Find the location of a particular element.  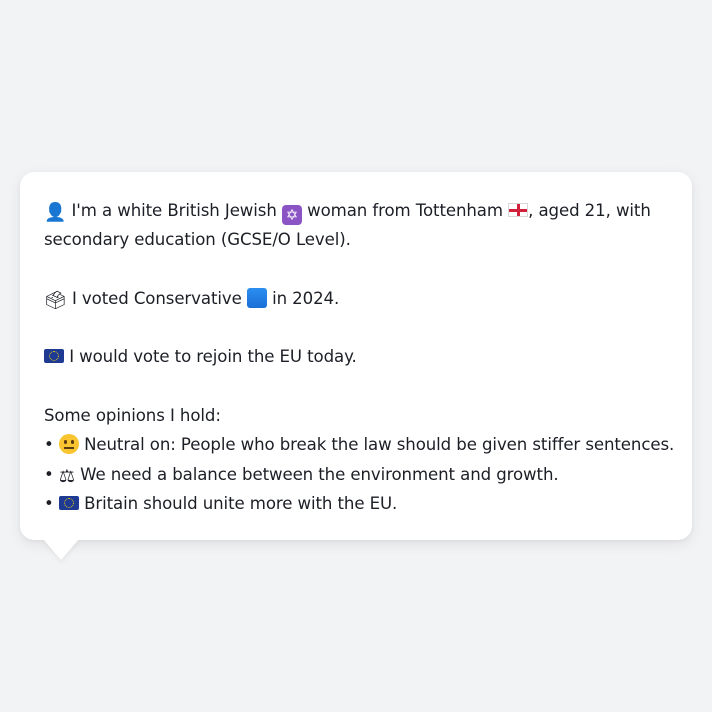

neutral-face-icon is located at coordinates (68, 444).